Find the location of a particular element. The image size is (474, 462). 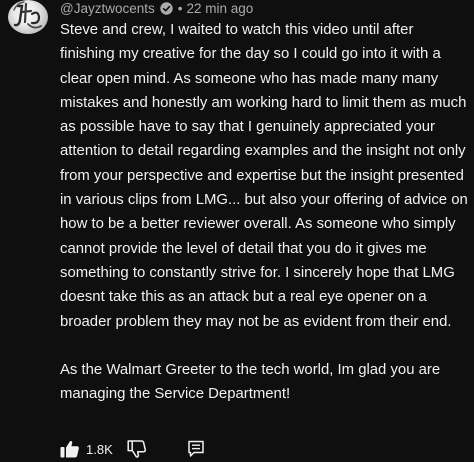

reply-button is located at coordinates (196, 449).